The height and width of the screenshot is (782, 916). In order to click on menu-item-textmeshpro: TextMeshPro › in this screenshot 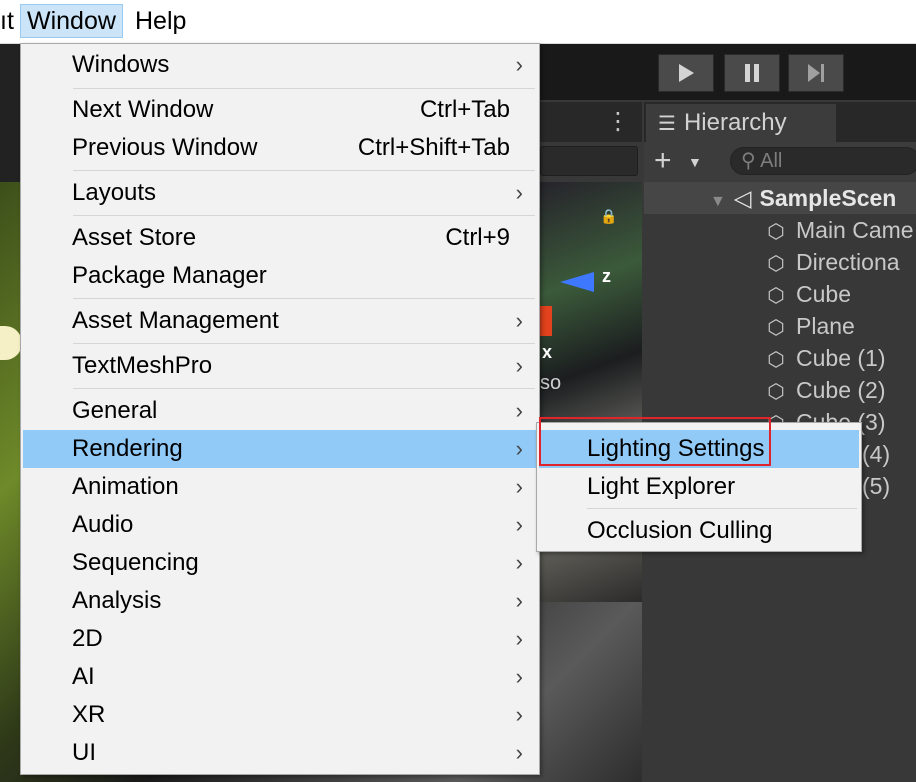, I will do `click(280, 366)`.